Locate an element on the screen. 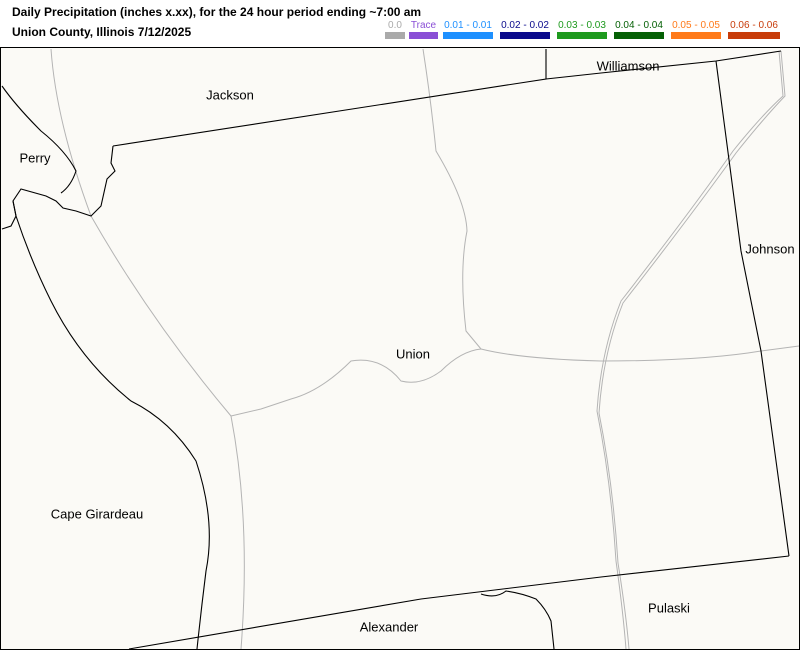 The image size is (800, 651). legend-label: 0.0 is located at coordinates (395, 25).